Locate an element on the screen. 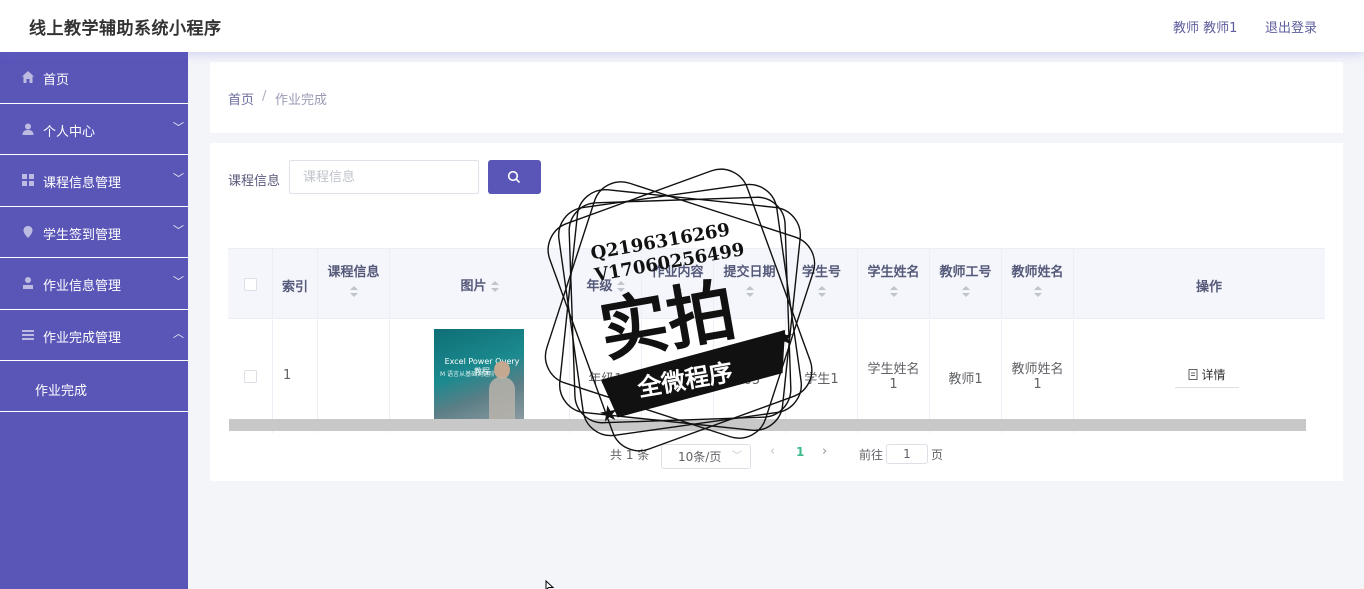 This screenshot has width=1364, height=589. detail-button: 详情 is located at coordinates (1207, 376).